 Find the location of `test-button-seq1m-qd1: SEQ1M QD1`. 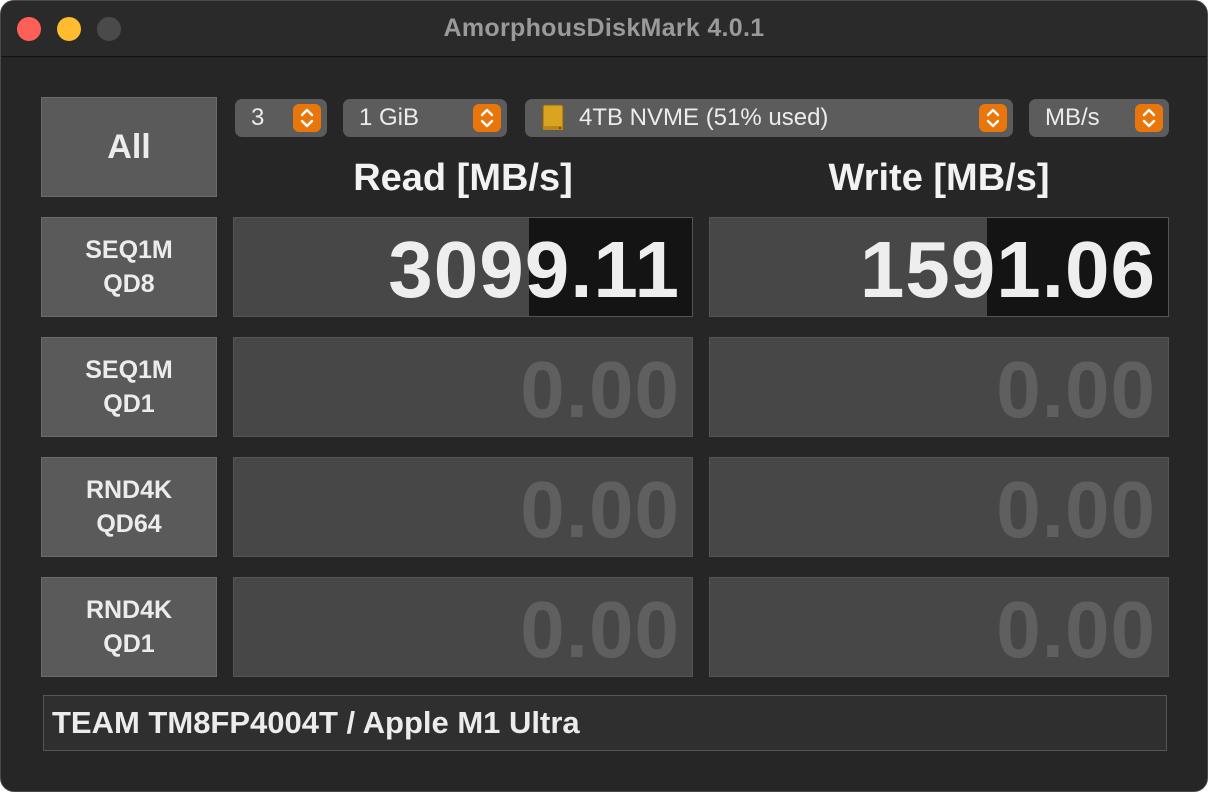

test-button-seq1m-qd1: SEQ1M QD1 is located at coordinates (129, 387).